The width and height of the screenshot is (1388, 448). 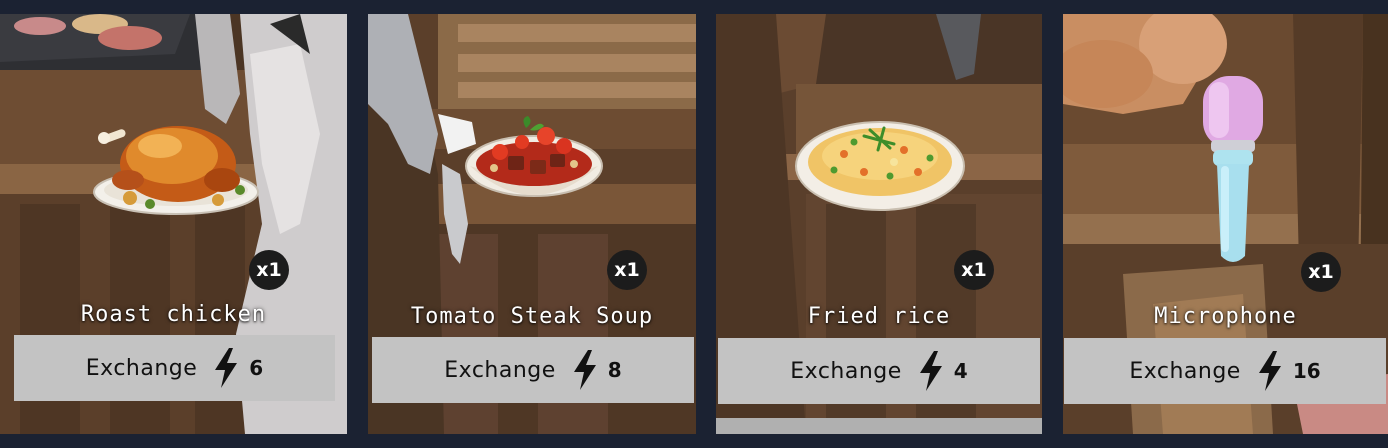 What do you see at coordinates (1233, 169) in the screenshot?
I see `microphone-icon` at bounding box center [1233, 169].